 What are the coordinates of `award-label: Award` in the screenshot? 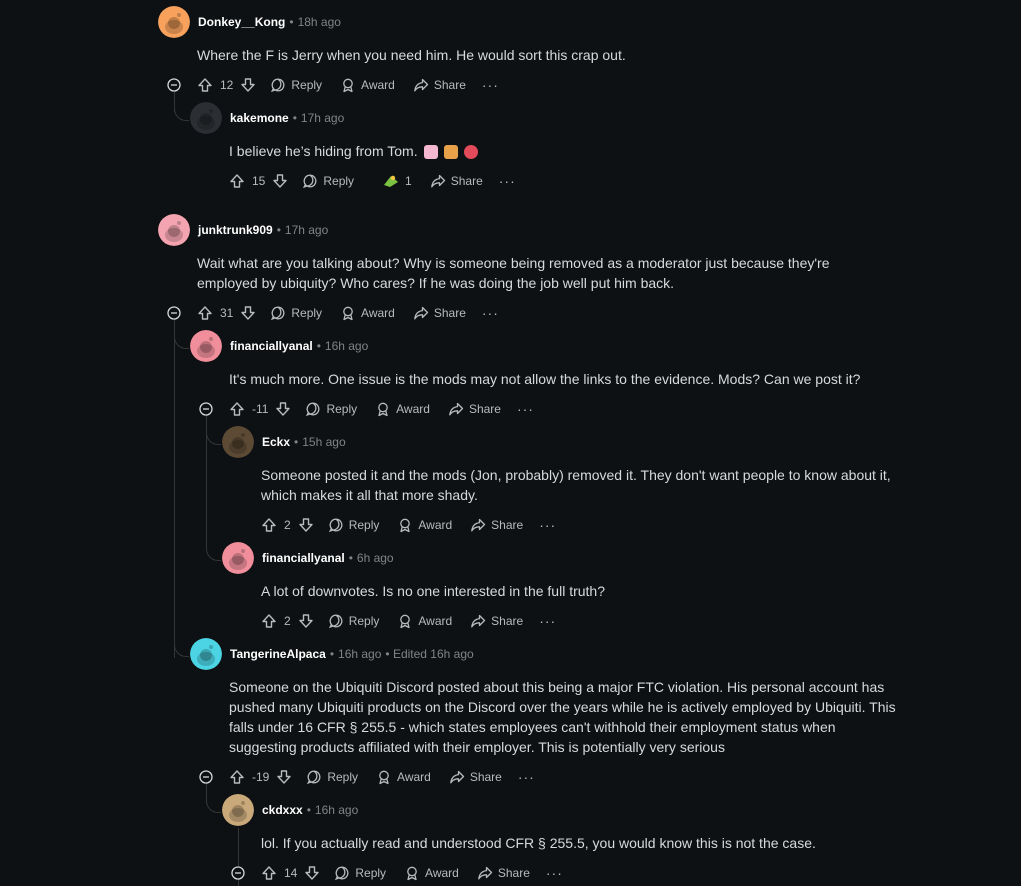 It's located at (435, 621).